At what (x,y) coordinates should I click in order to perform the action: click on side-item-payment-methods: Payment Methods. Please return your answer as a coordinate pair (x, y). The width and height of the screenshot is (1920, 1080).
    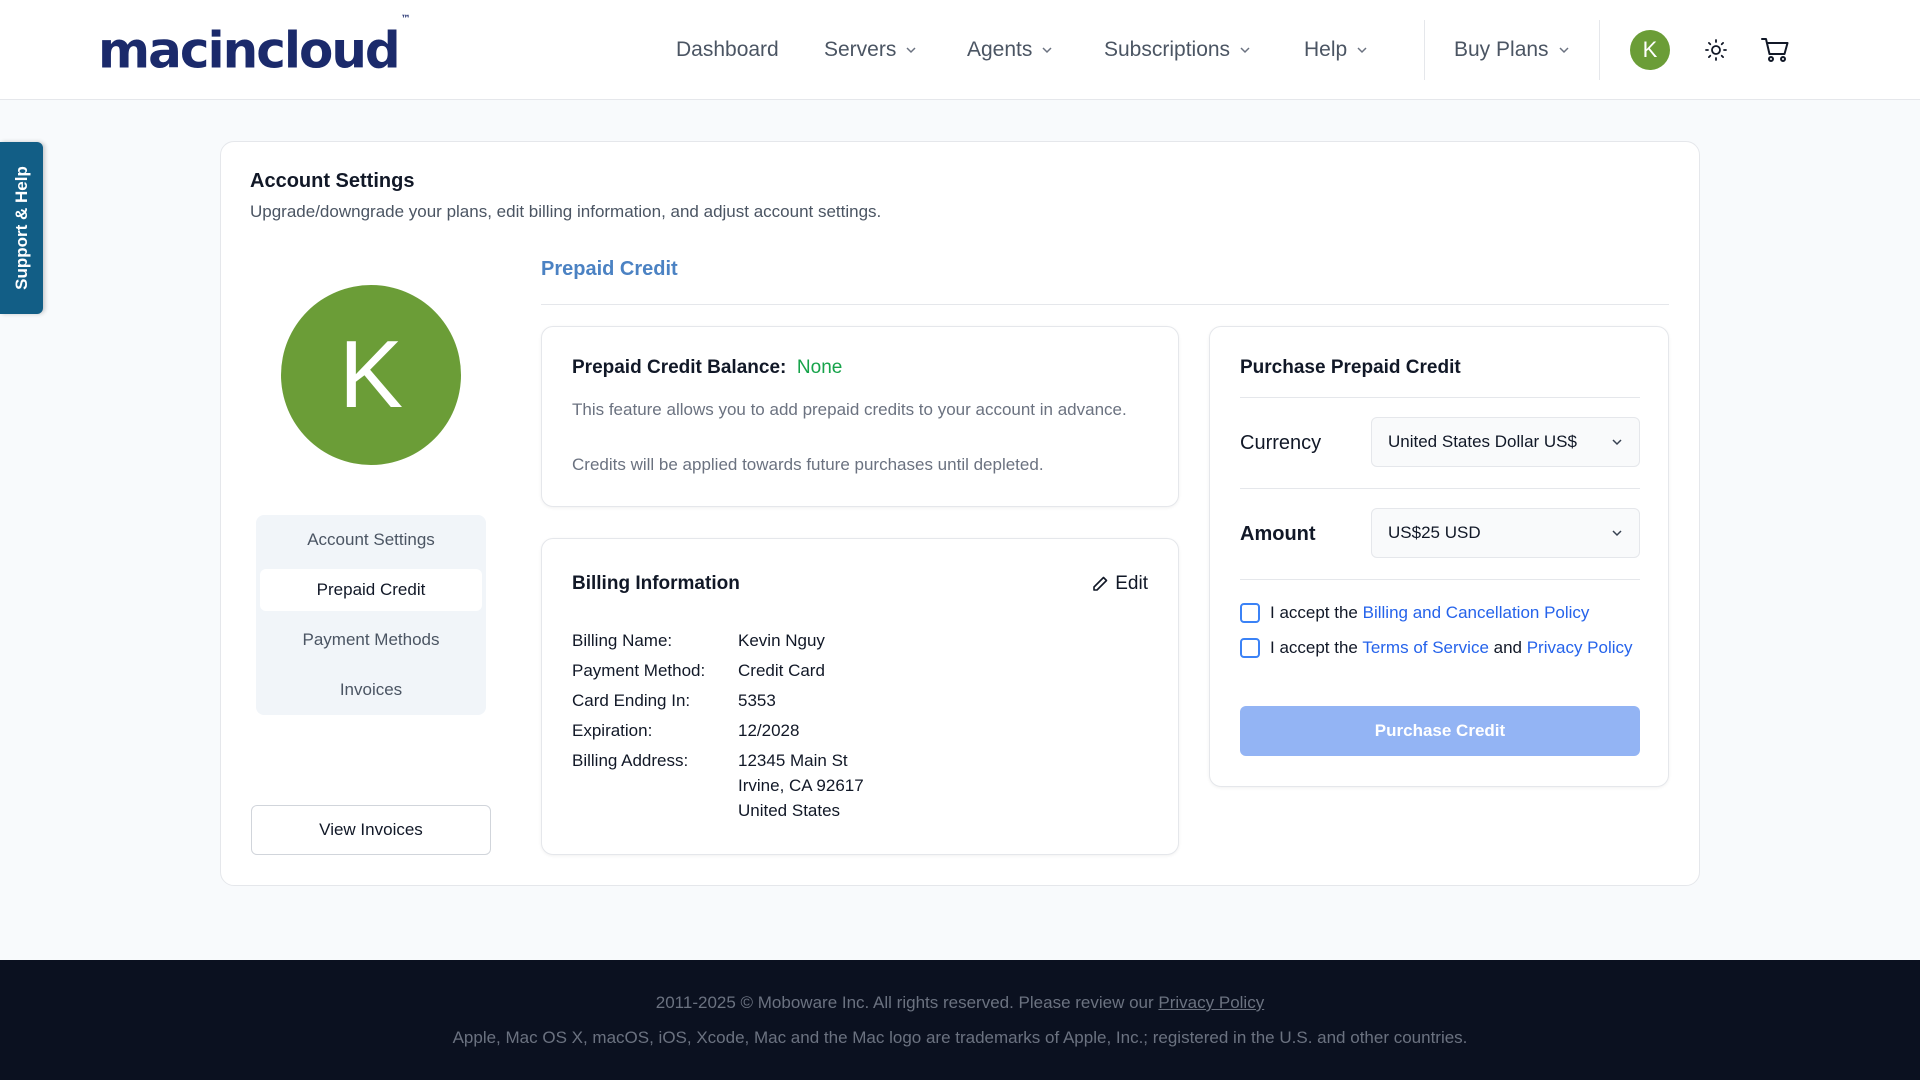
    Looking at the image, I should click on (371, 640).